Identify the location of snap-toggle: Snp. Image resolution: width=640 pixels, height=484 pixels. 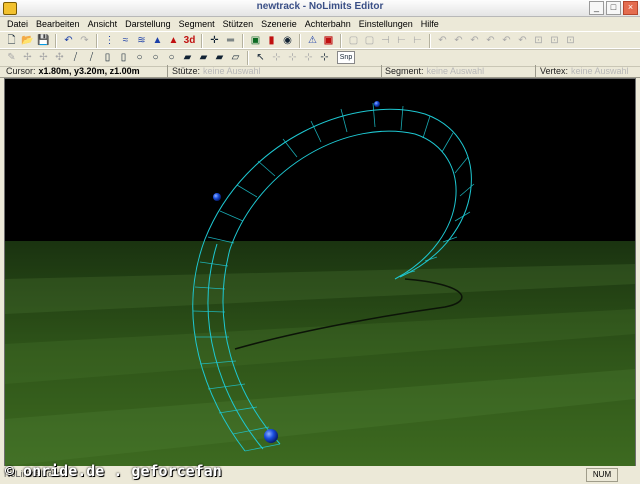
(346, 57).